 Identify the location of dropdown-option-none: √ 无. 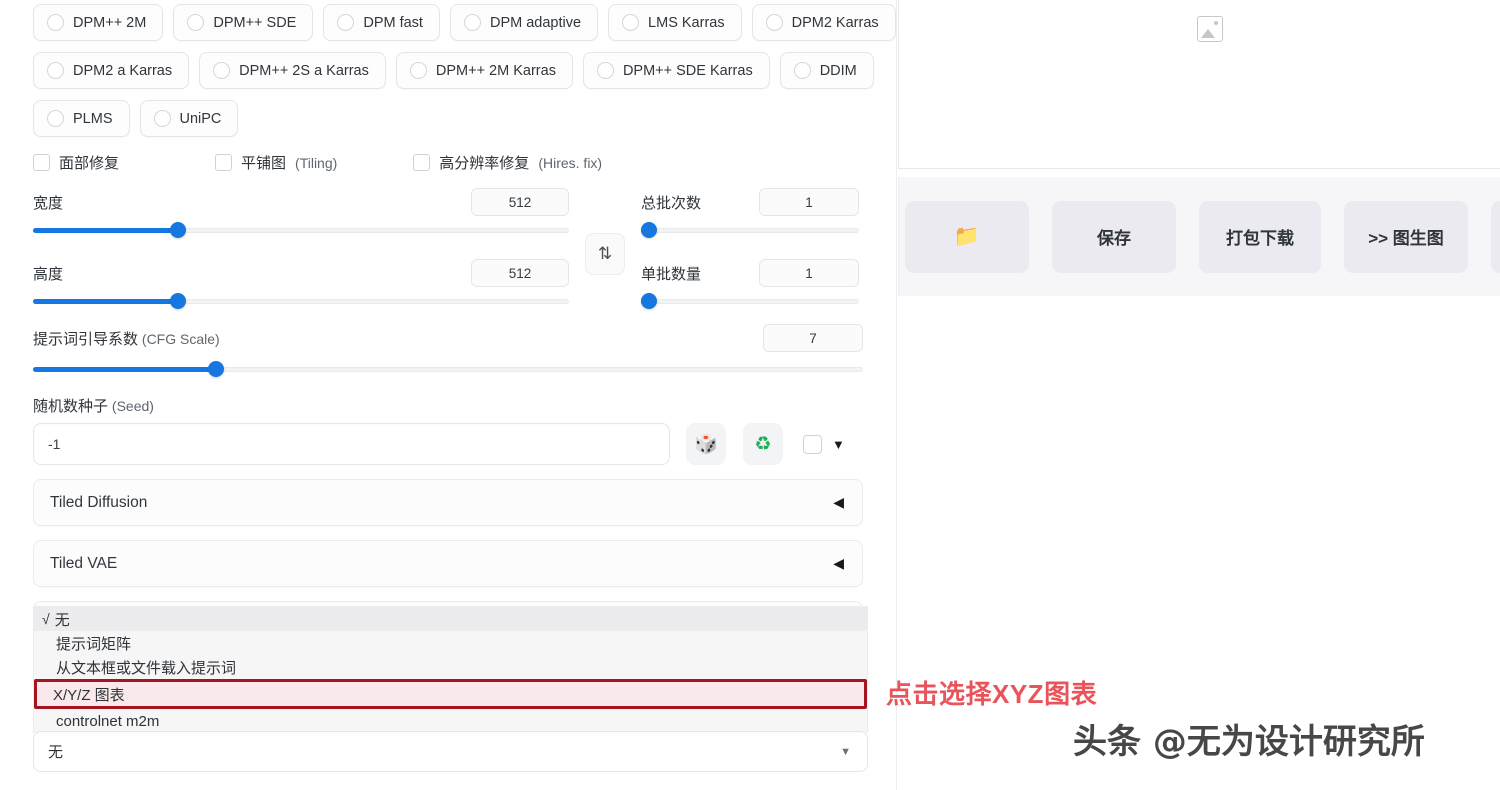
(450, 619).